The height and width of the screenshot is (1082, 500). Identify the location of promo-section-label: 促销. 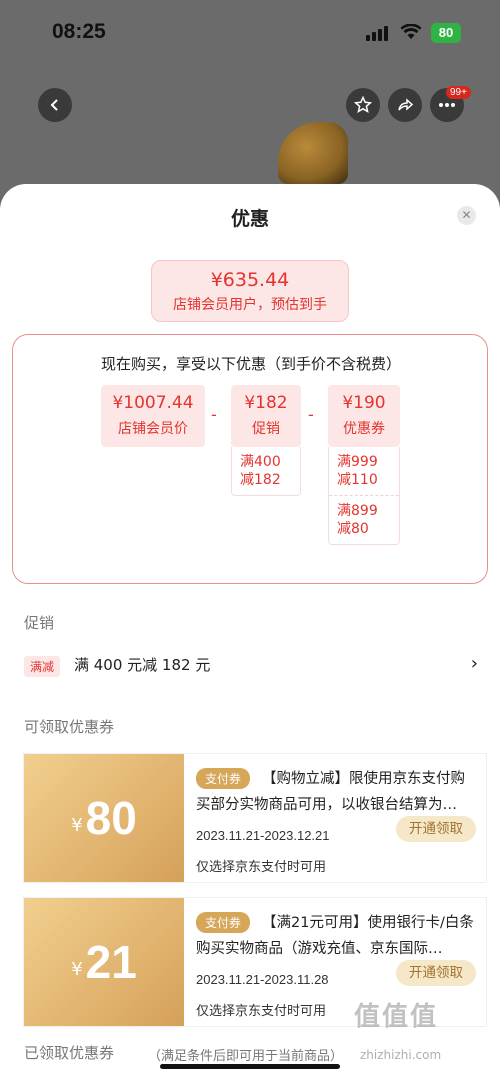
(39, 623).